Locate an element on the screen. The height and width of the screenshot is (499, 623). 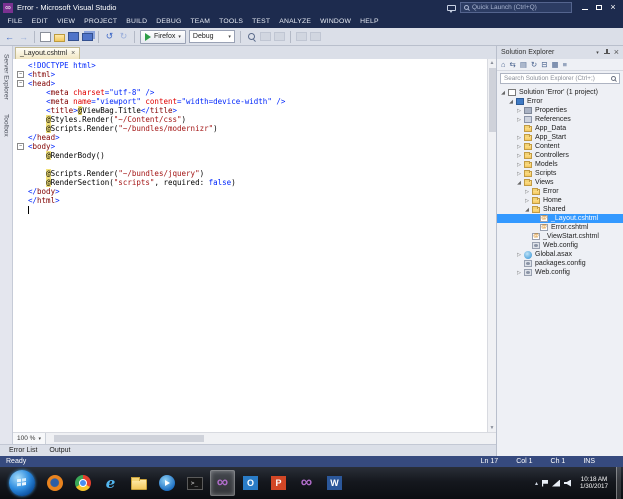
home-icon: ⌂ is located at coordinates (503, 65).